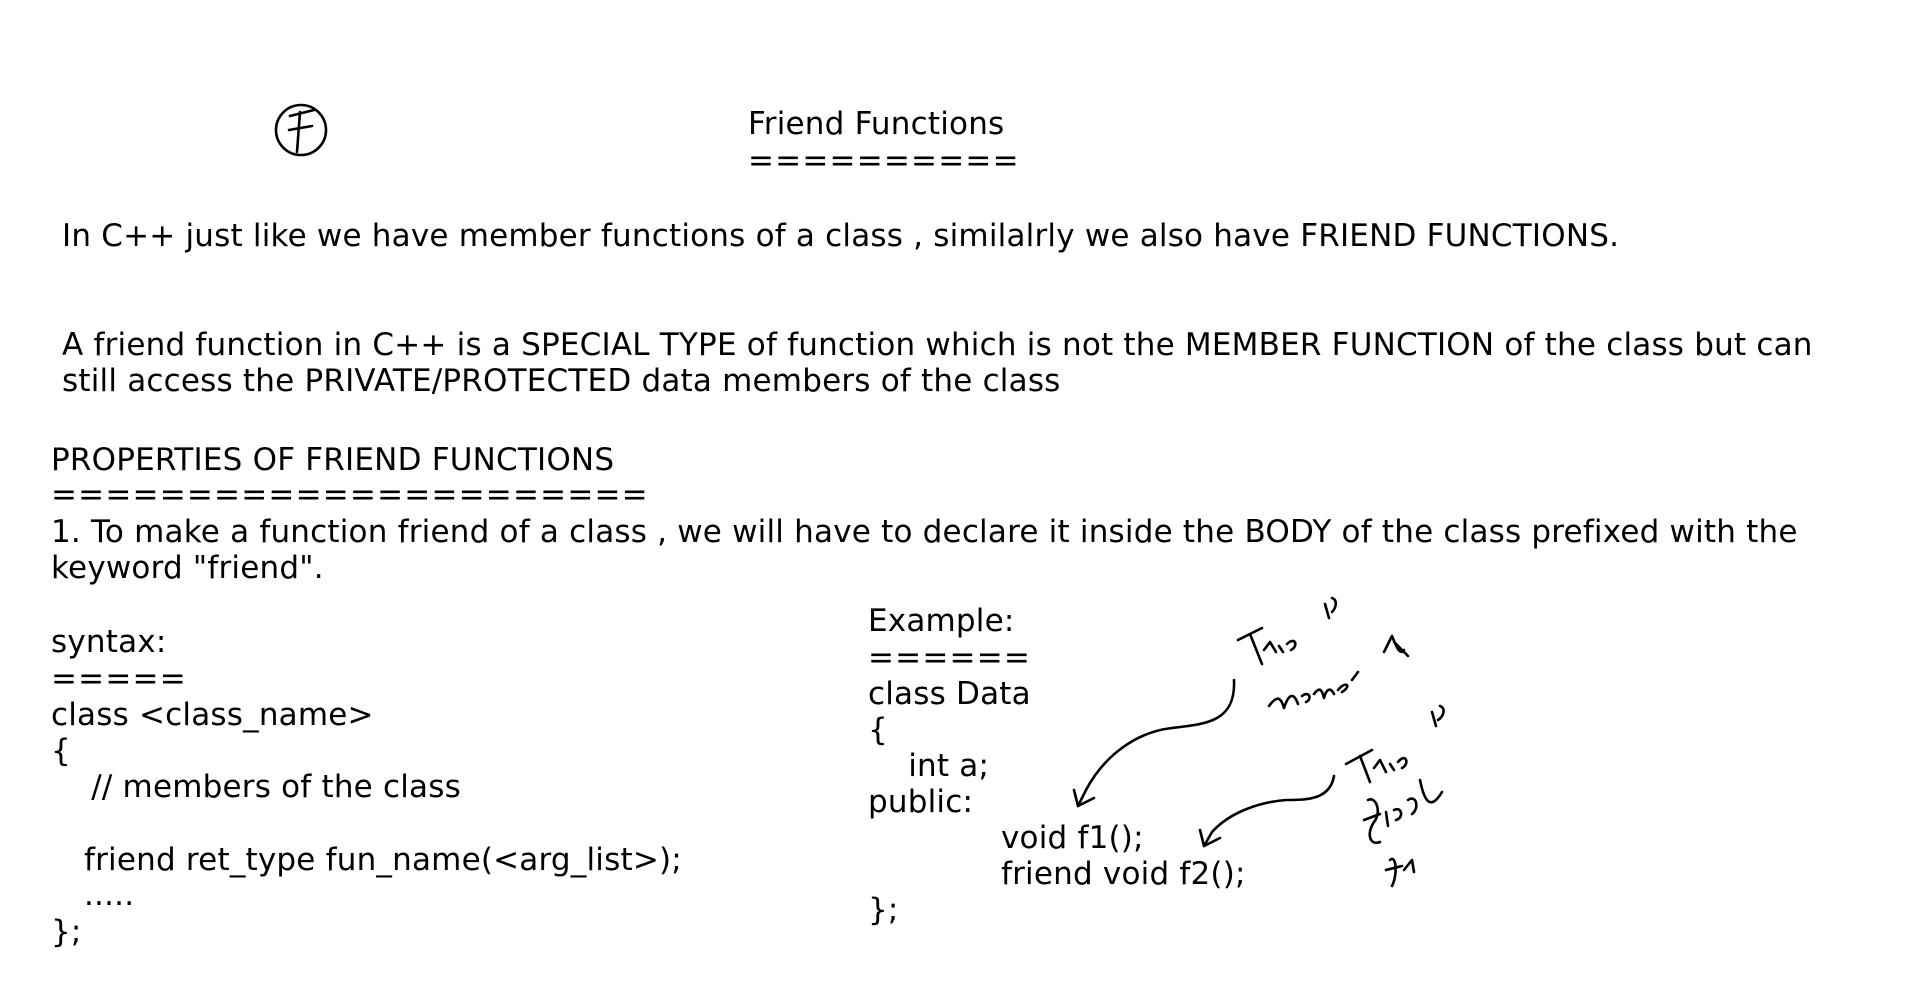 This screenshot has height=991, width=1920. I want to click on circled-f-mark, so click(301, 130).